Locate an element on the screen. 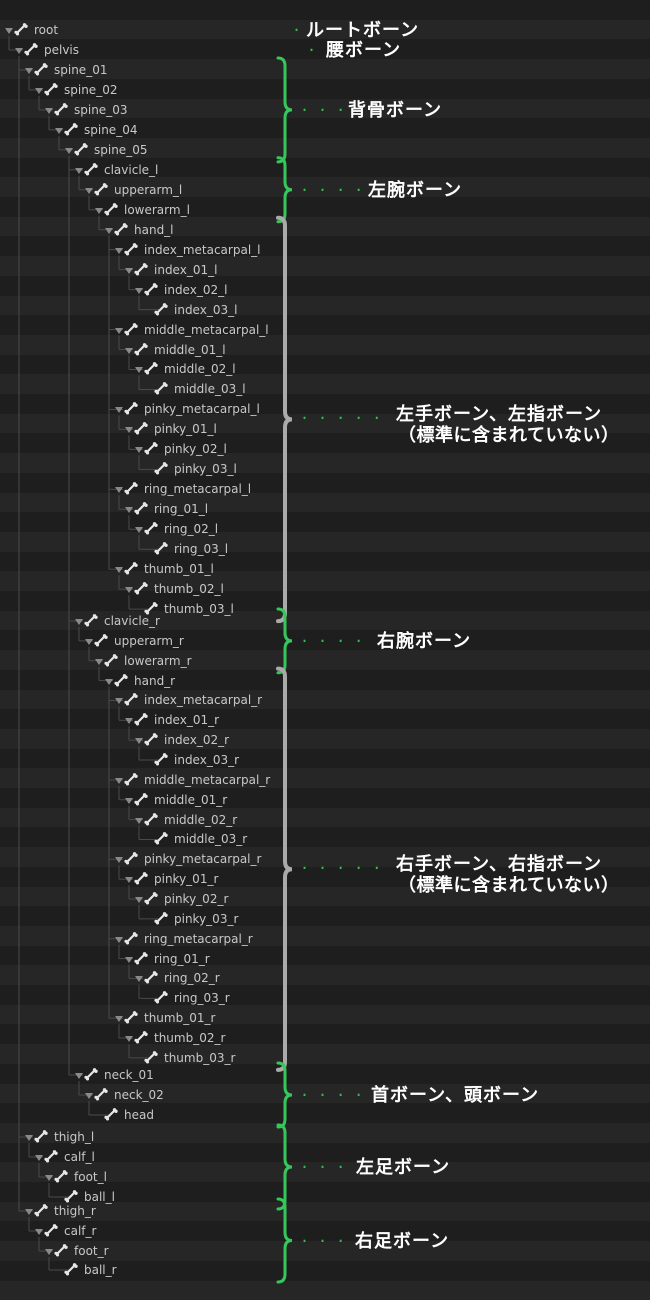 This screenshot has width=650, height=1300. annotation-label: 右足ボーン is located at coordinates (402, 1241).